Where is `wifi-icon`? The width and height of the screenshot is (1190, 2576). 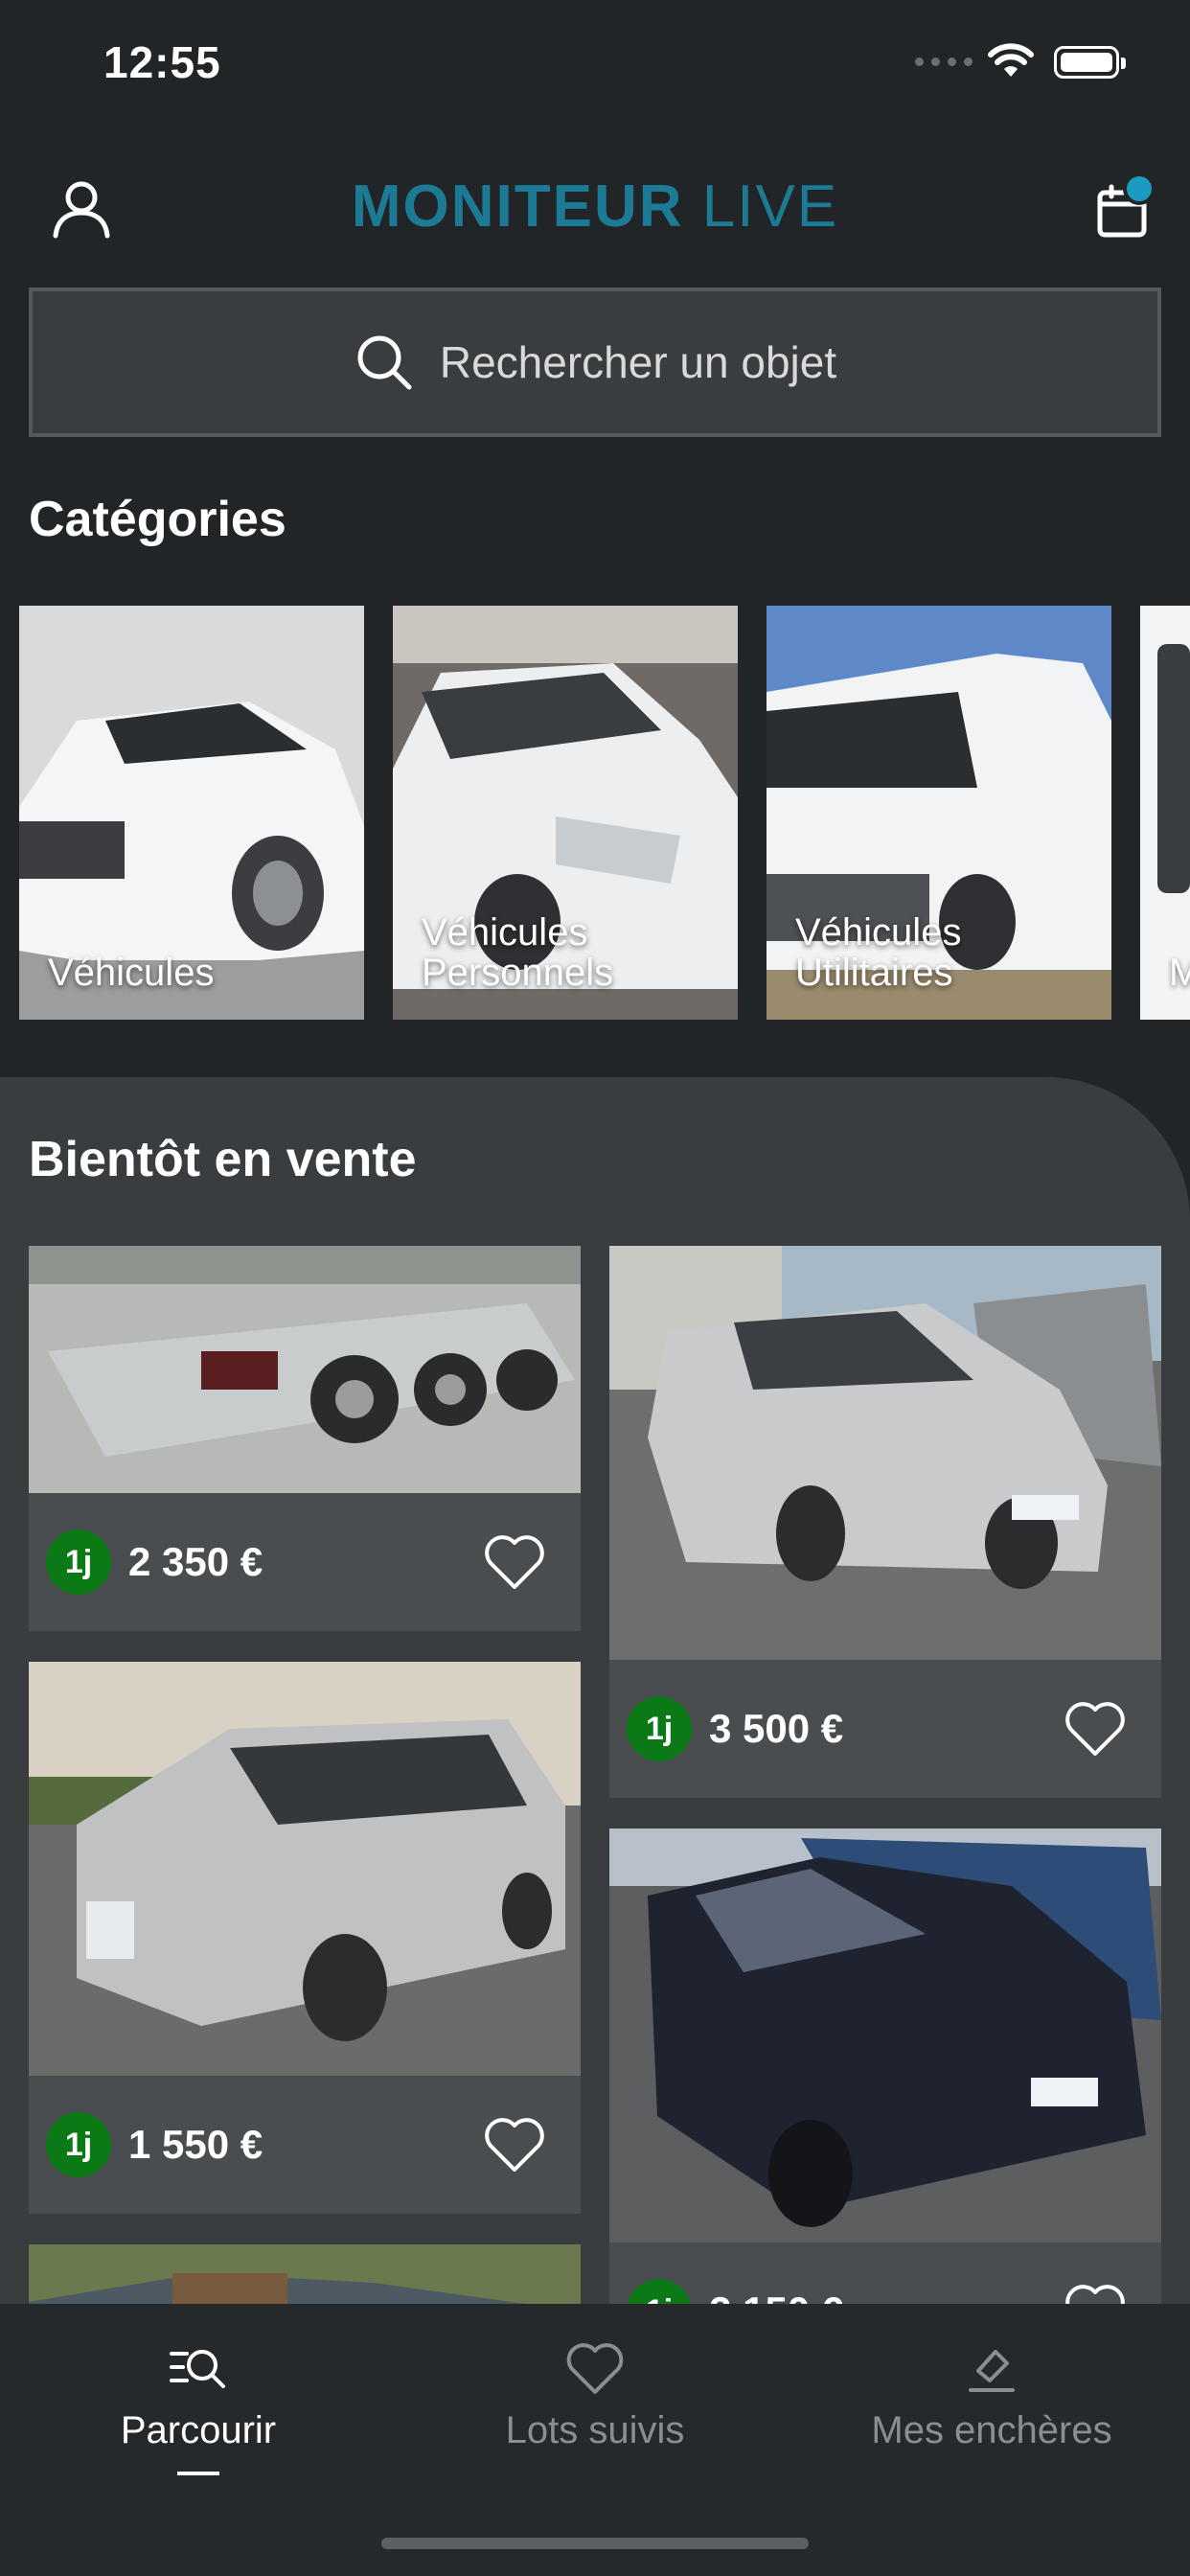
wifi-icon is located at coordinates (1011, 60).